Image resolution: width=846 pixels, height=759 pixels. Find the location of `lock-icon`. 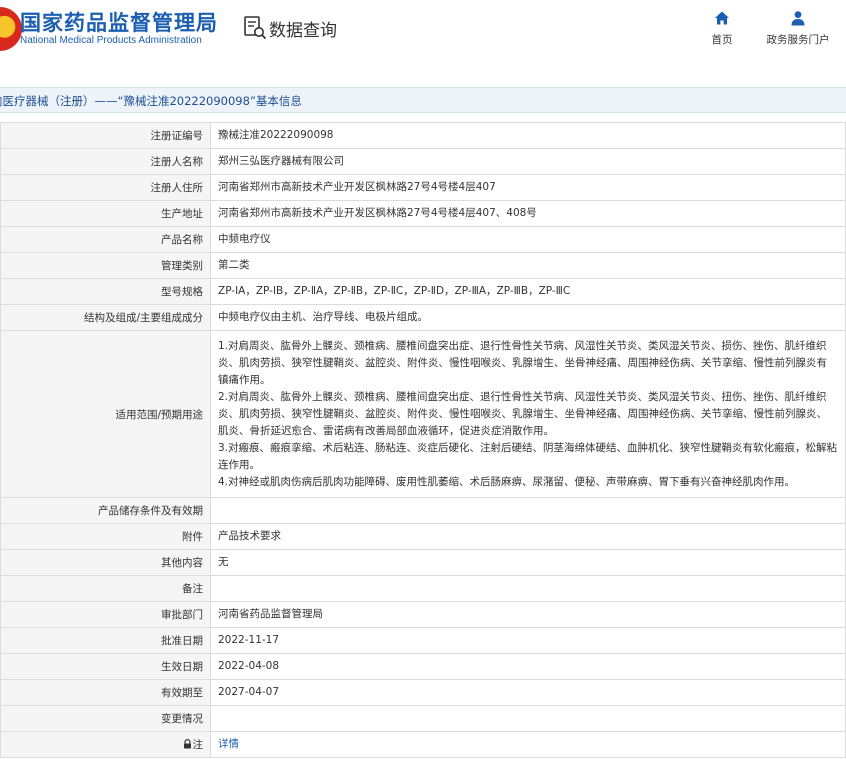

lock-icon is located at coordinates (187, 744).